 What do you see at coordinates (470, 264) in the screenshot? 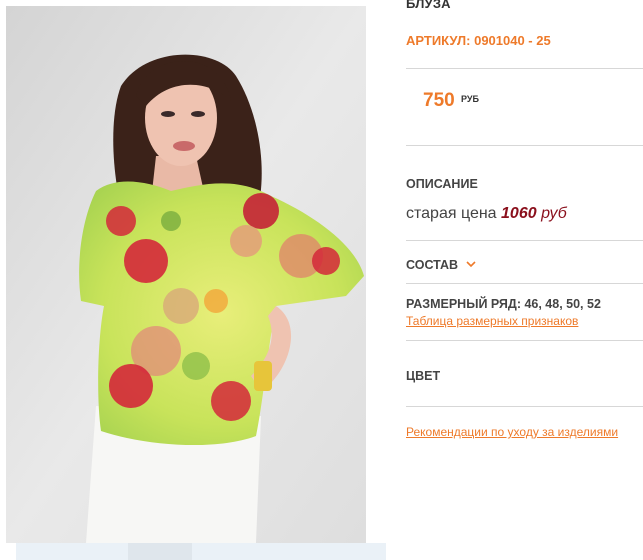
I see `chevron-down-icon` at bounding box center [470, 264].